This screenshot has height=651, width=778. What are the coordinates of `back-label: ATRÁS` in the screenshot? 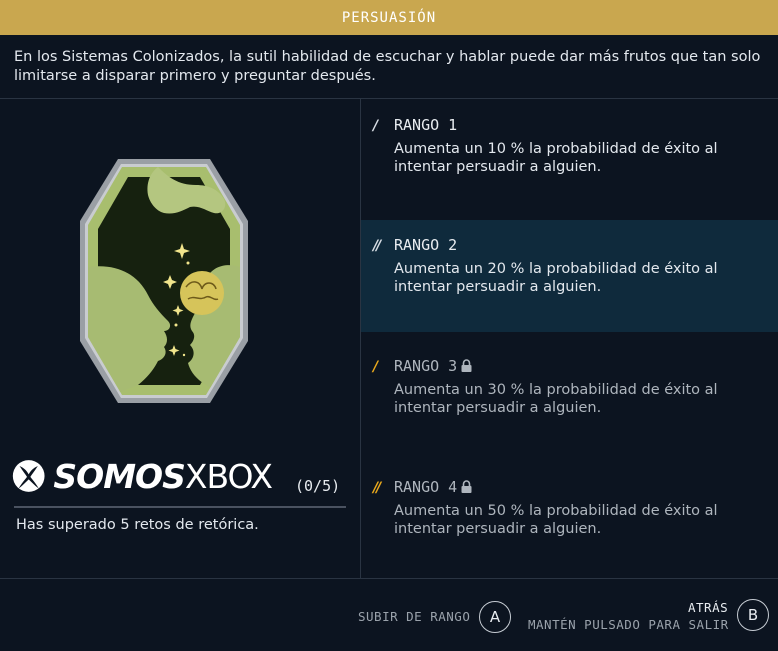 It's located at (708, 607).